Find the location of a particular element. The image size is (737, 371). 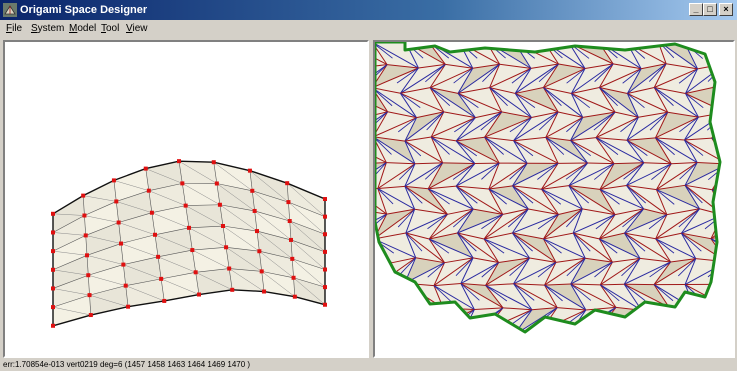

menu-file: File is located at coordinates (14, 28).